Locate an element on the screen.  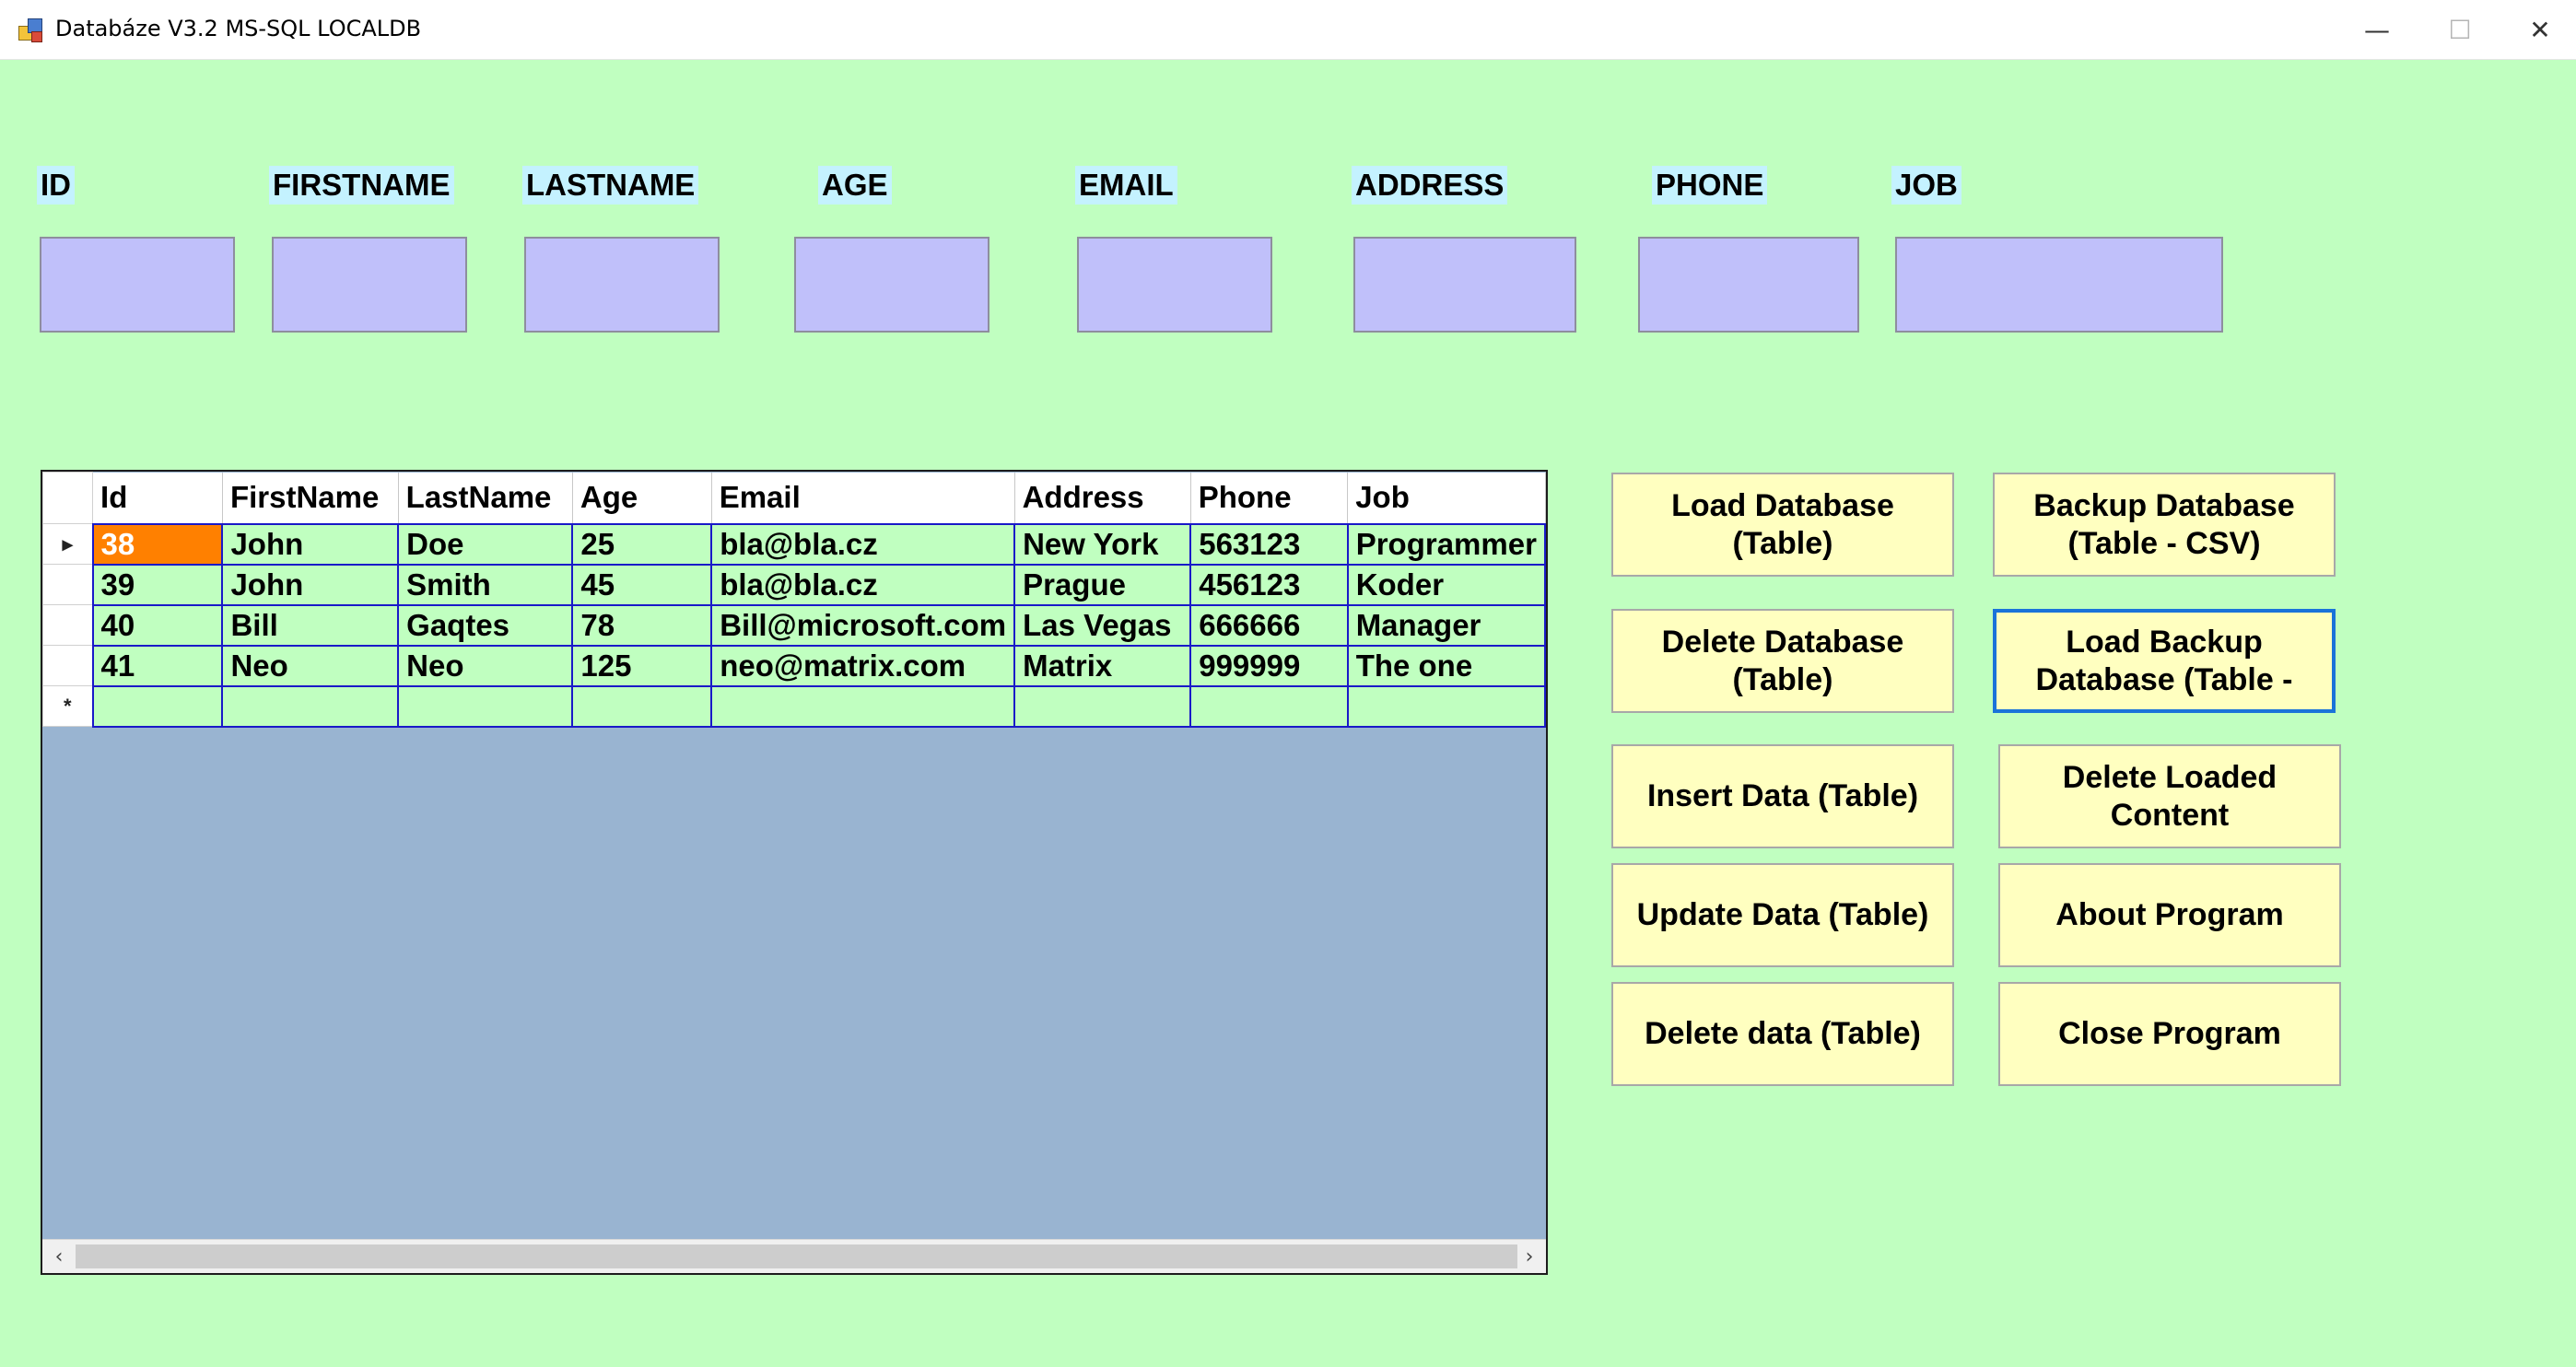
grid-cell: Smith is located at coordinates (485, 584).